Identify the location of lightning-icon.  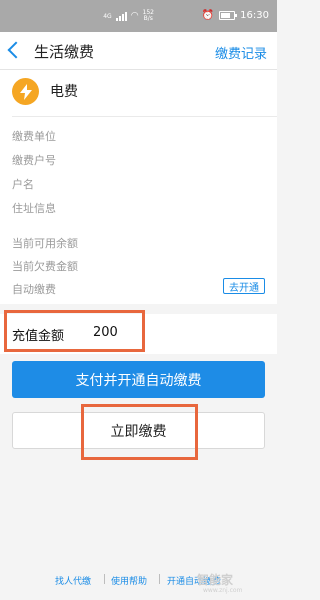
(25, 91).